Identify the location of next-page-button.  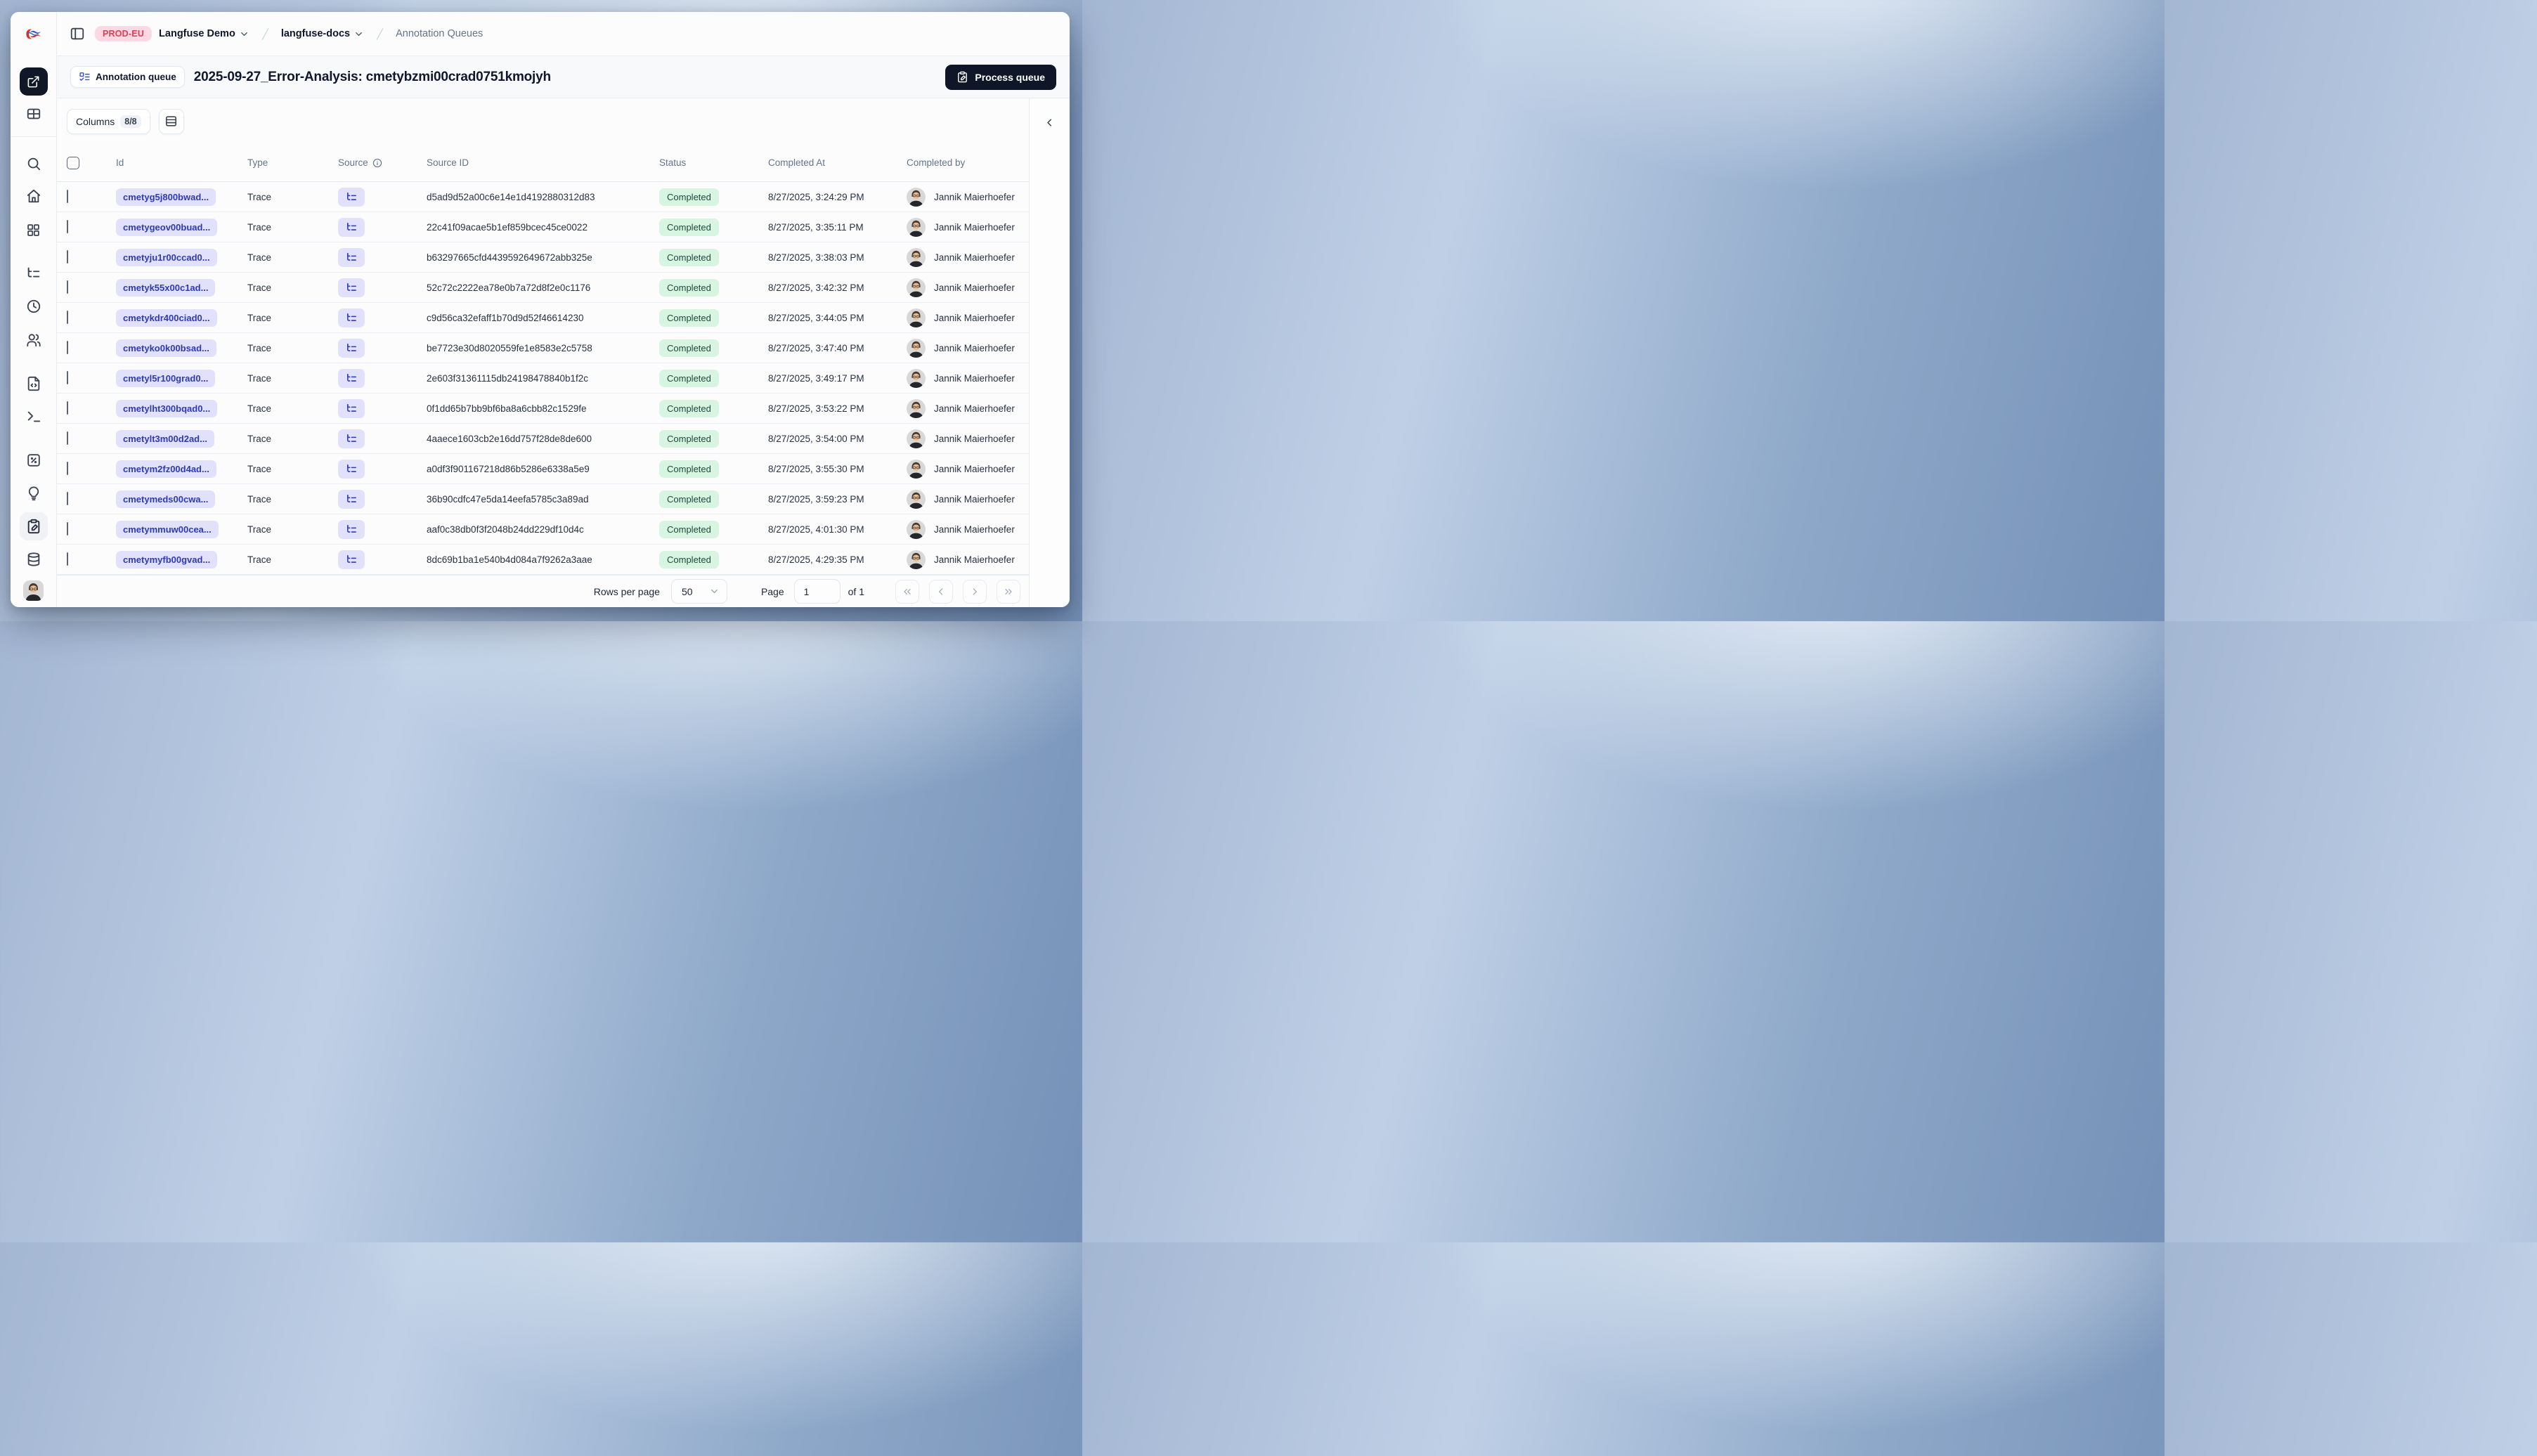
(975, 591).